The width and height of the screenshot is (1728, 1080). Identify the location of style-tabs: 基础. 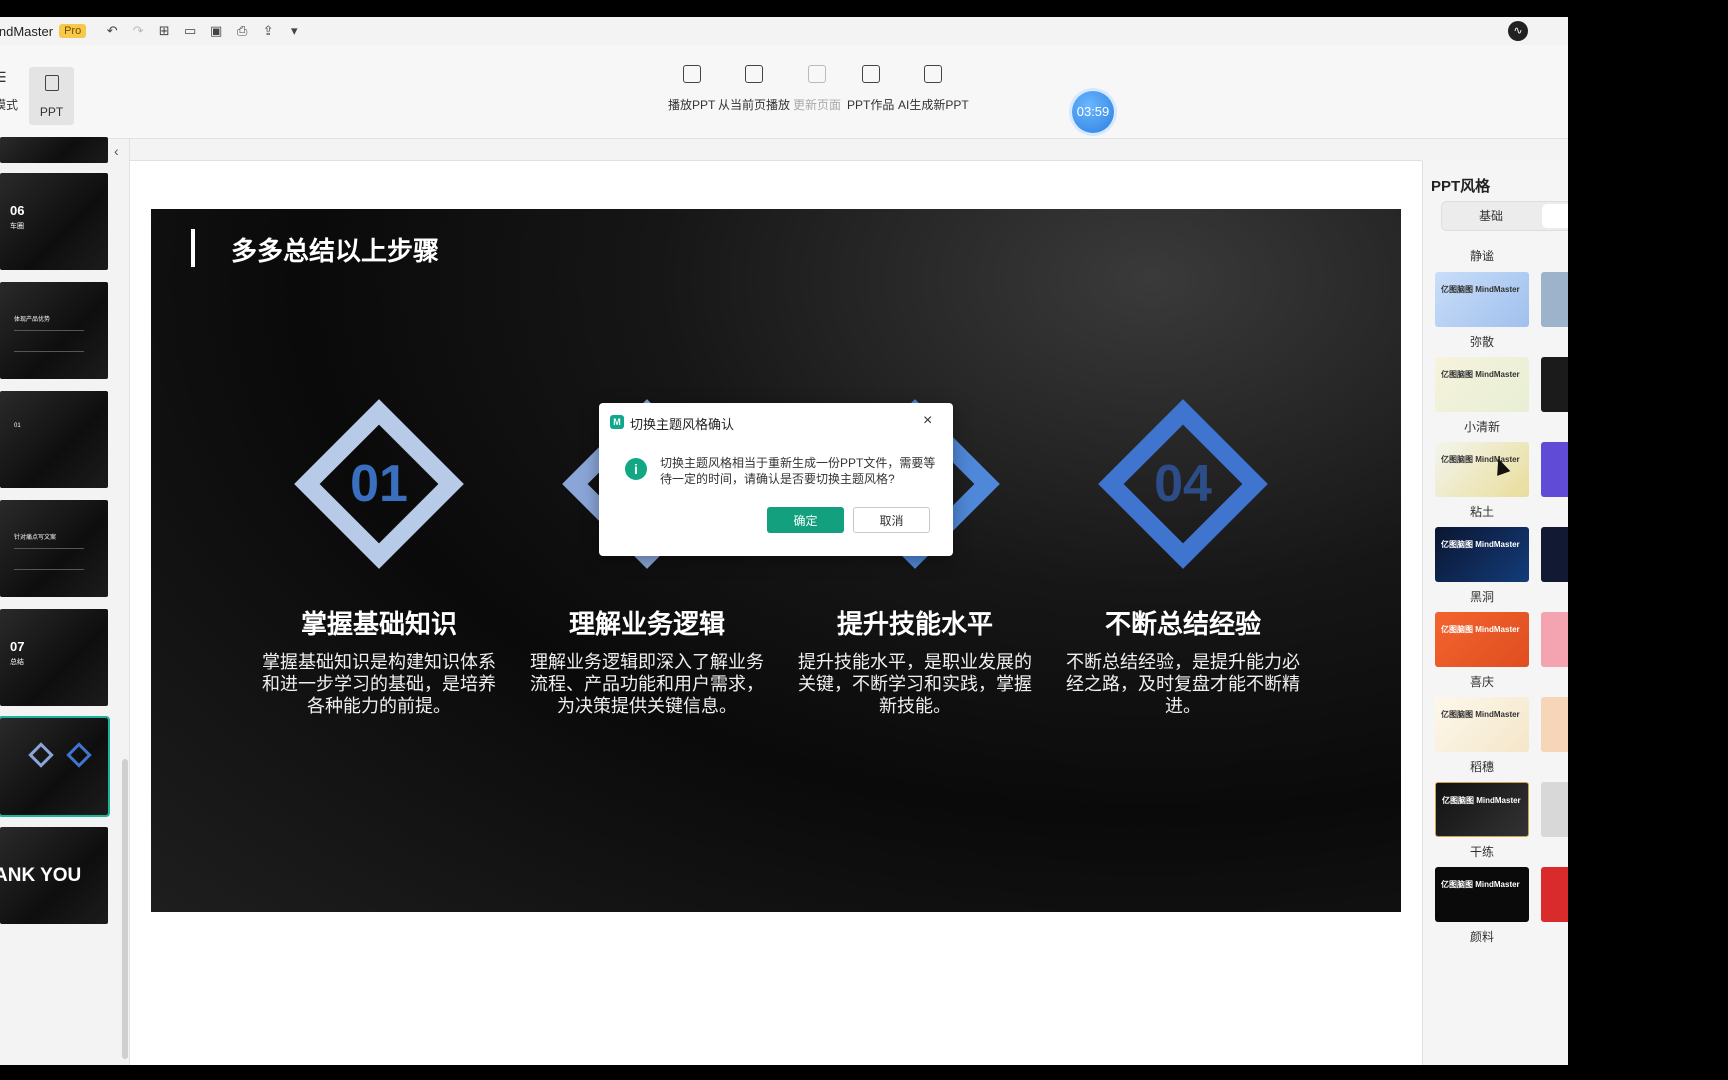
(1504, 216).